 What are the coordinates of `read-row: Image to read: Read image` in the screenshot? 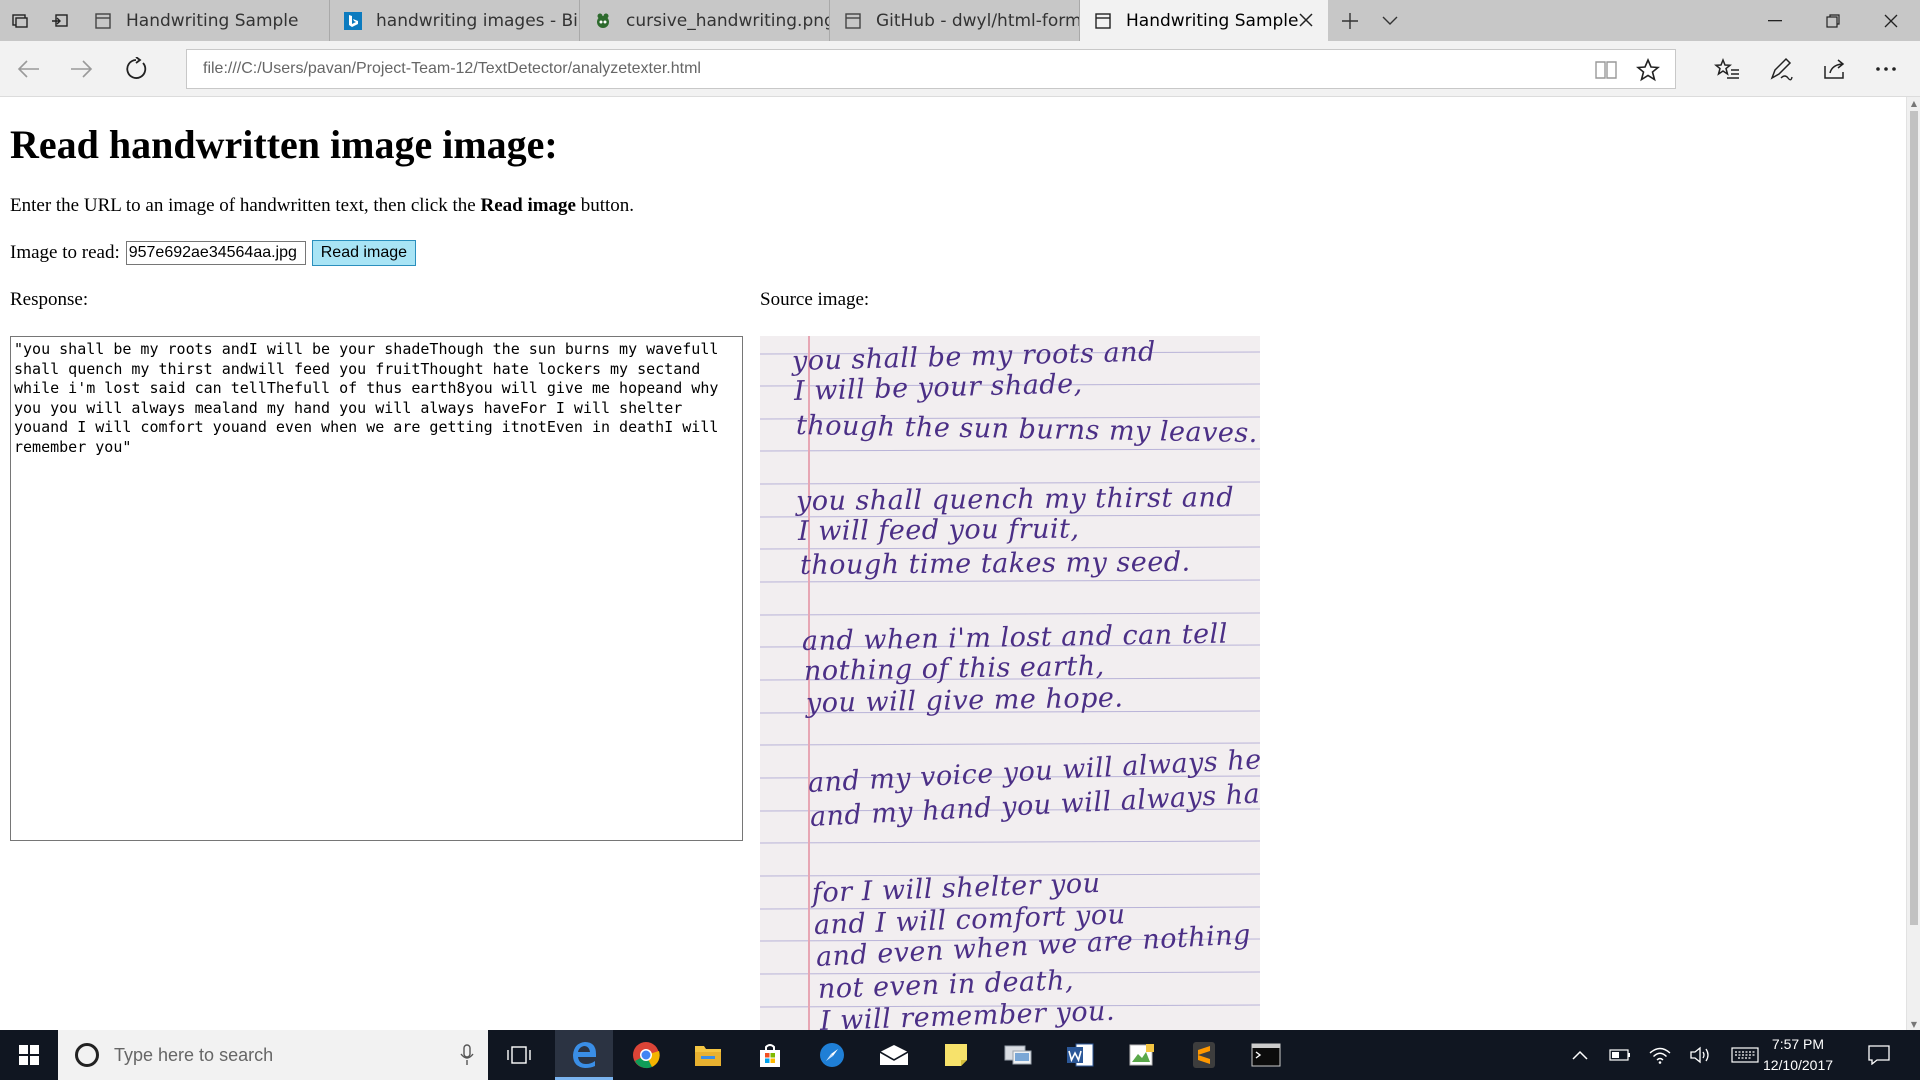 It's located at (213, 253).